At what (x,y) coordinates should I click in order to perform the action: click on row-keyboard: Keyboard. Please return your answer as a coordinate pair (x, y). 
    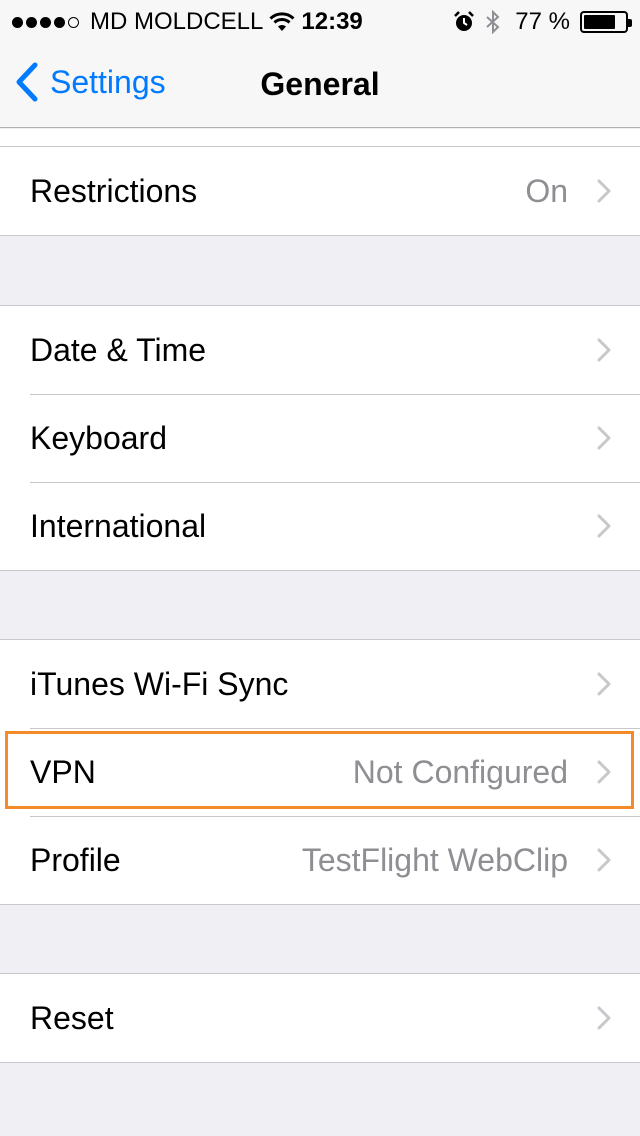
    Looking at the image, I should click on (320, 438).